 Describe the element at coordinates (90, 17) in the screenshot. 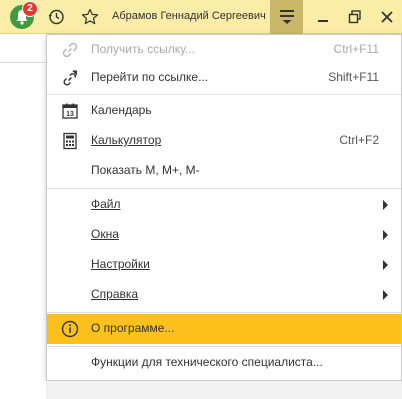

I see `star-icon` at that location.